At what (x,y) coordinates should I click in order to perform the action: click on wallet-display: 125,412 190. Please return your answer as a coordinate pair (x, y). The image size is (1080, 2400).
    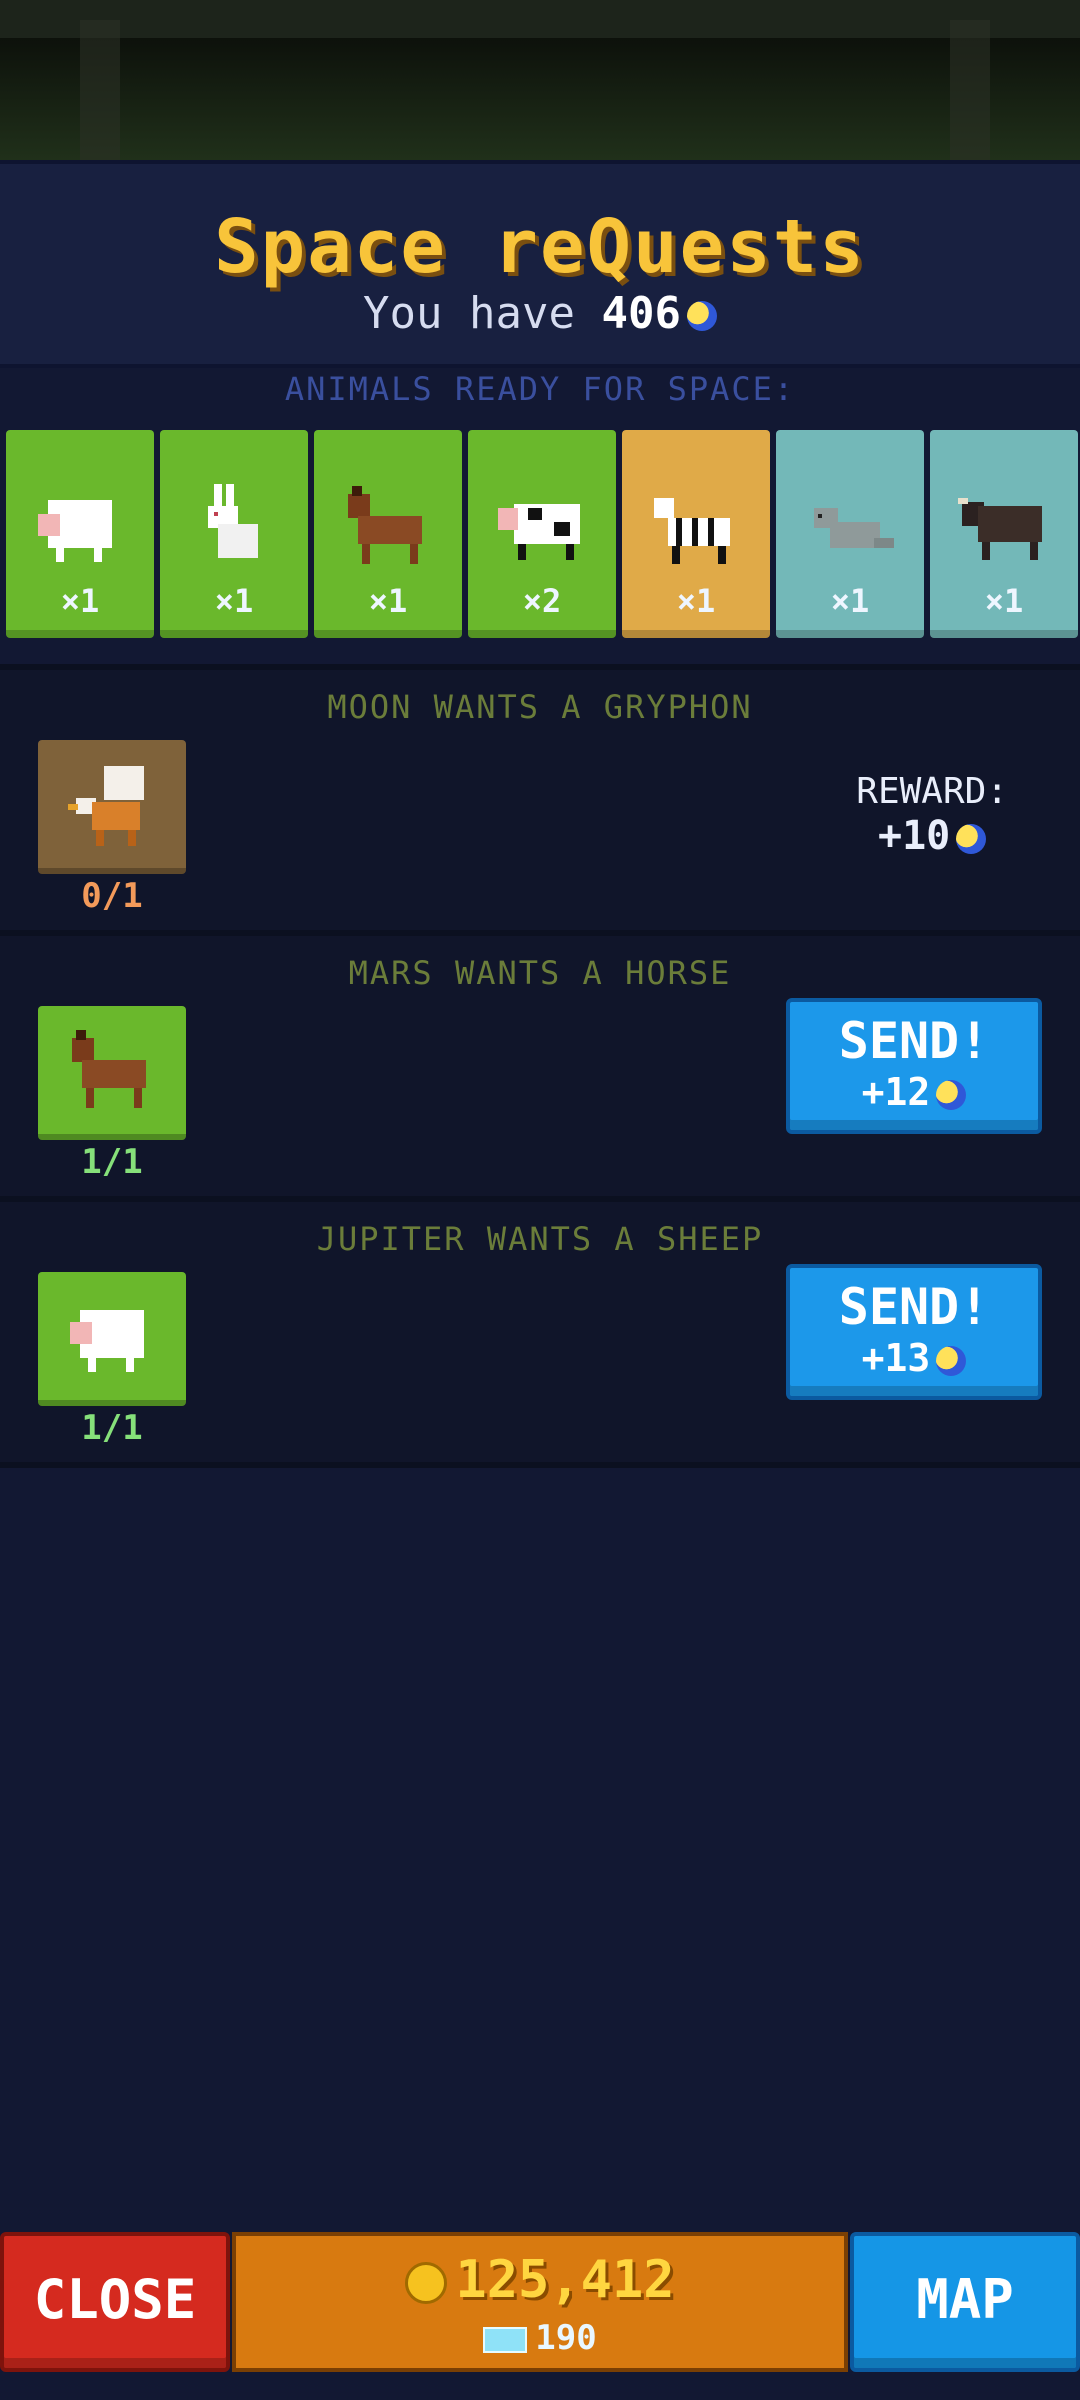
    Looking at the image, I should click on (540, 2302).